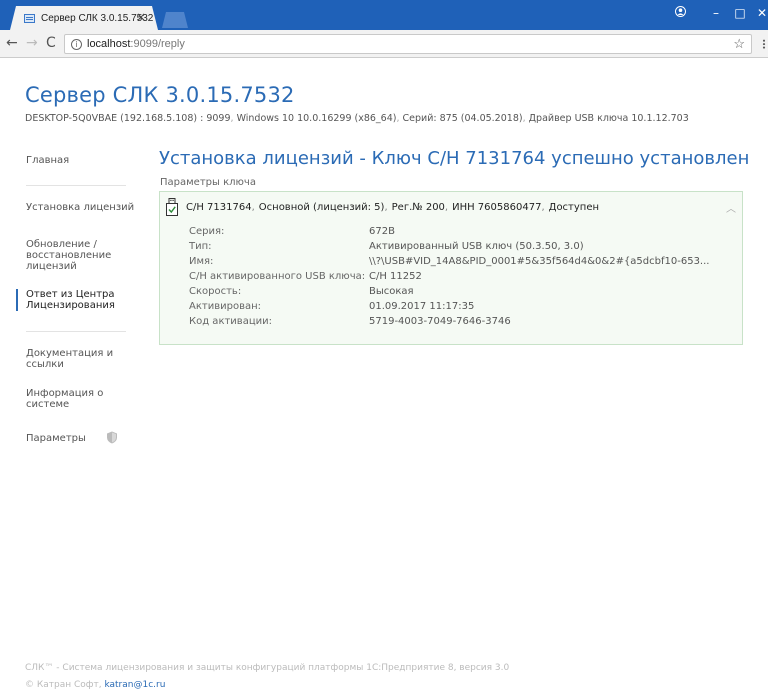 This screenshot has width=768, height=697. I want to click on server-host: DESKTOP-5Q0VBAE (192.168.5.108) : 9099, so click(128, 118).